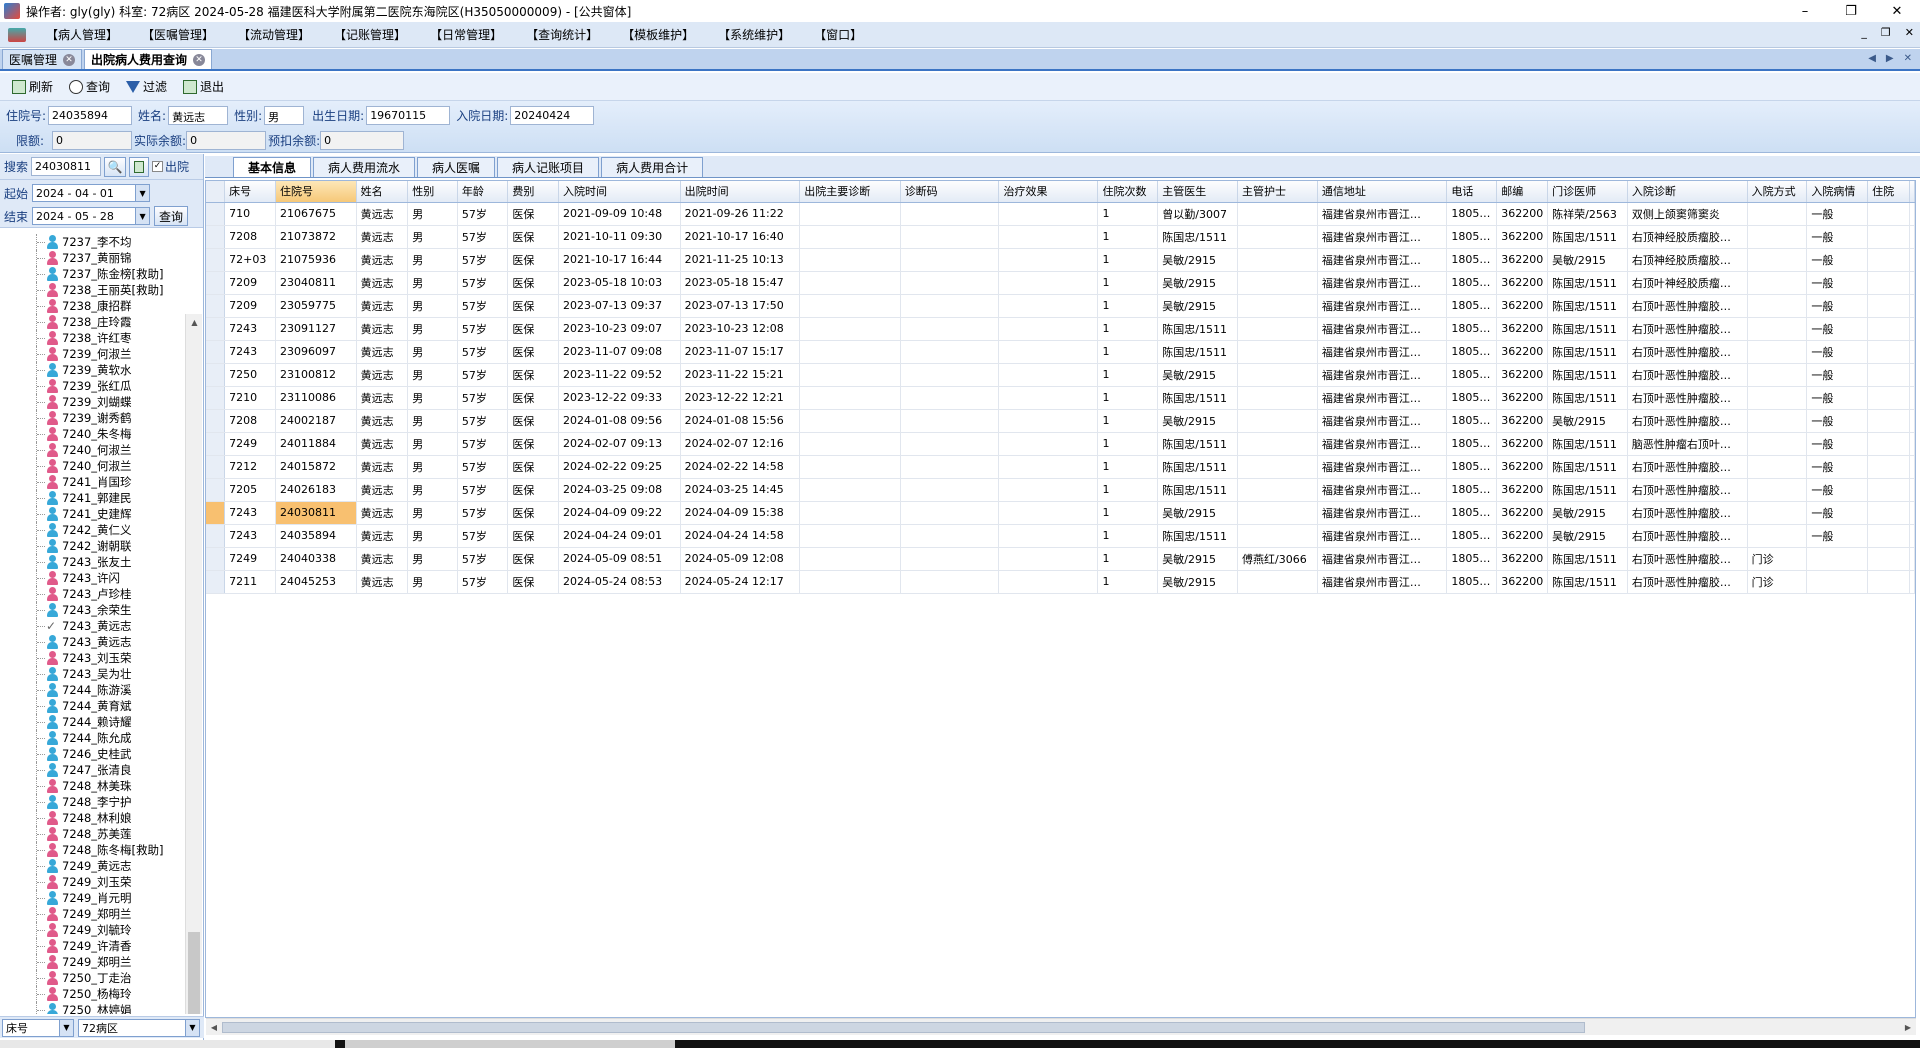 This screenshot has height=1048, width=1920. What do you see at coordinates (1522, 192) in the screenshot?
I see `column-header: 邮编` at bounding box center [1522, 192].